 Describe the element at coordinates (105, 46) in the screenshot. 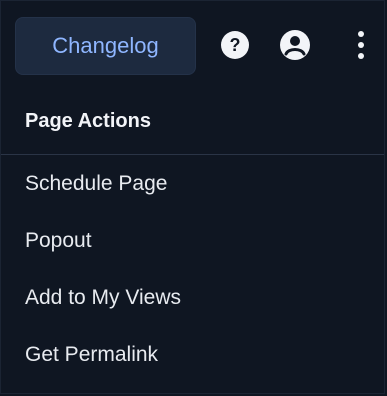

I see `changelog-button: Changelog` at that location.